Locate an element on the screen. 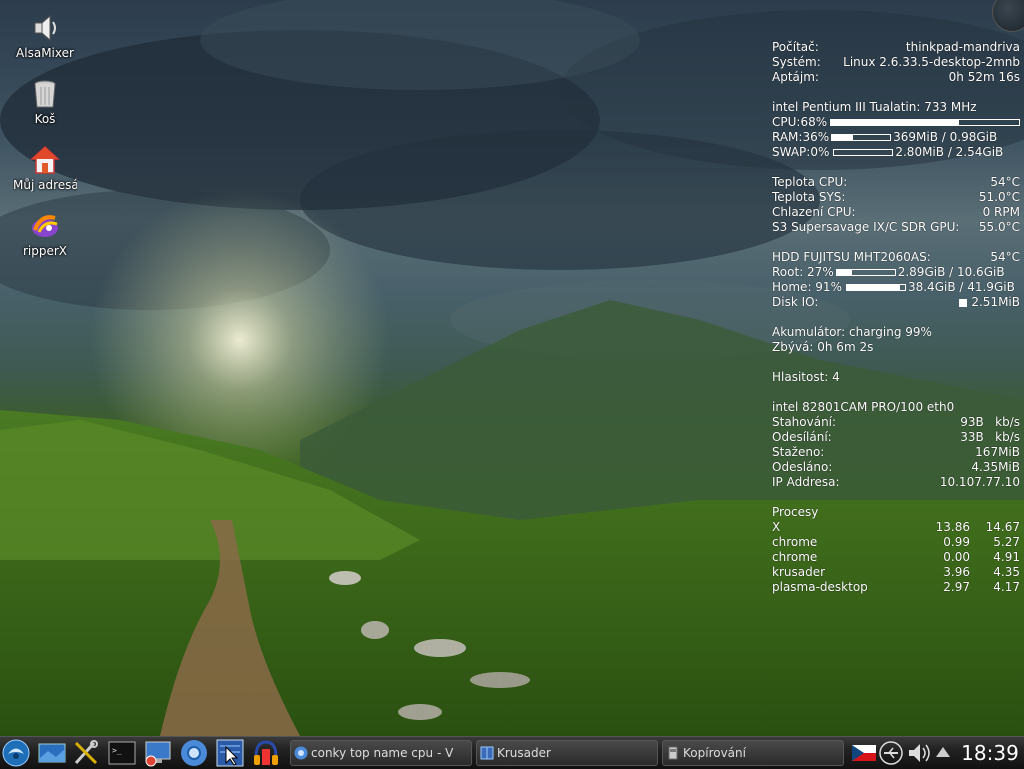 This screenshot has height=769, width=1024. conky-label: Hlasitost: 4 is located at coordinates (806, 377).